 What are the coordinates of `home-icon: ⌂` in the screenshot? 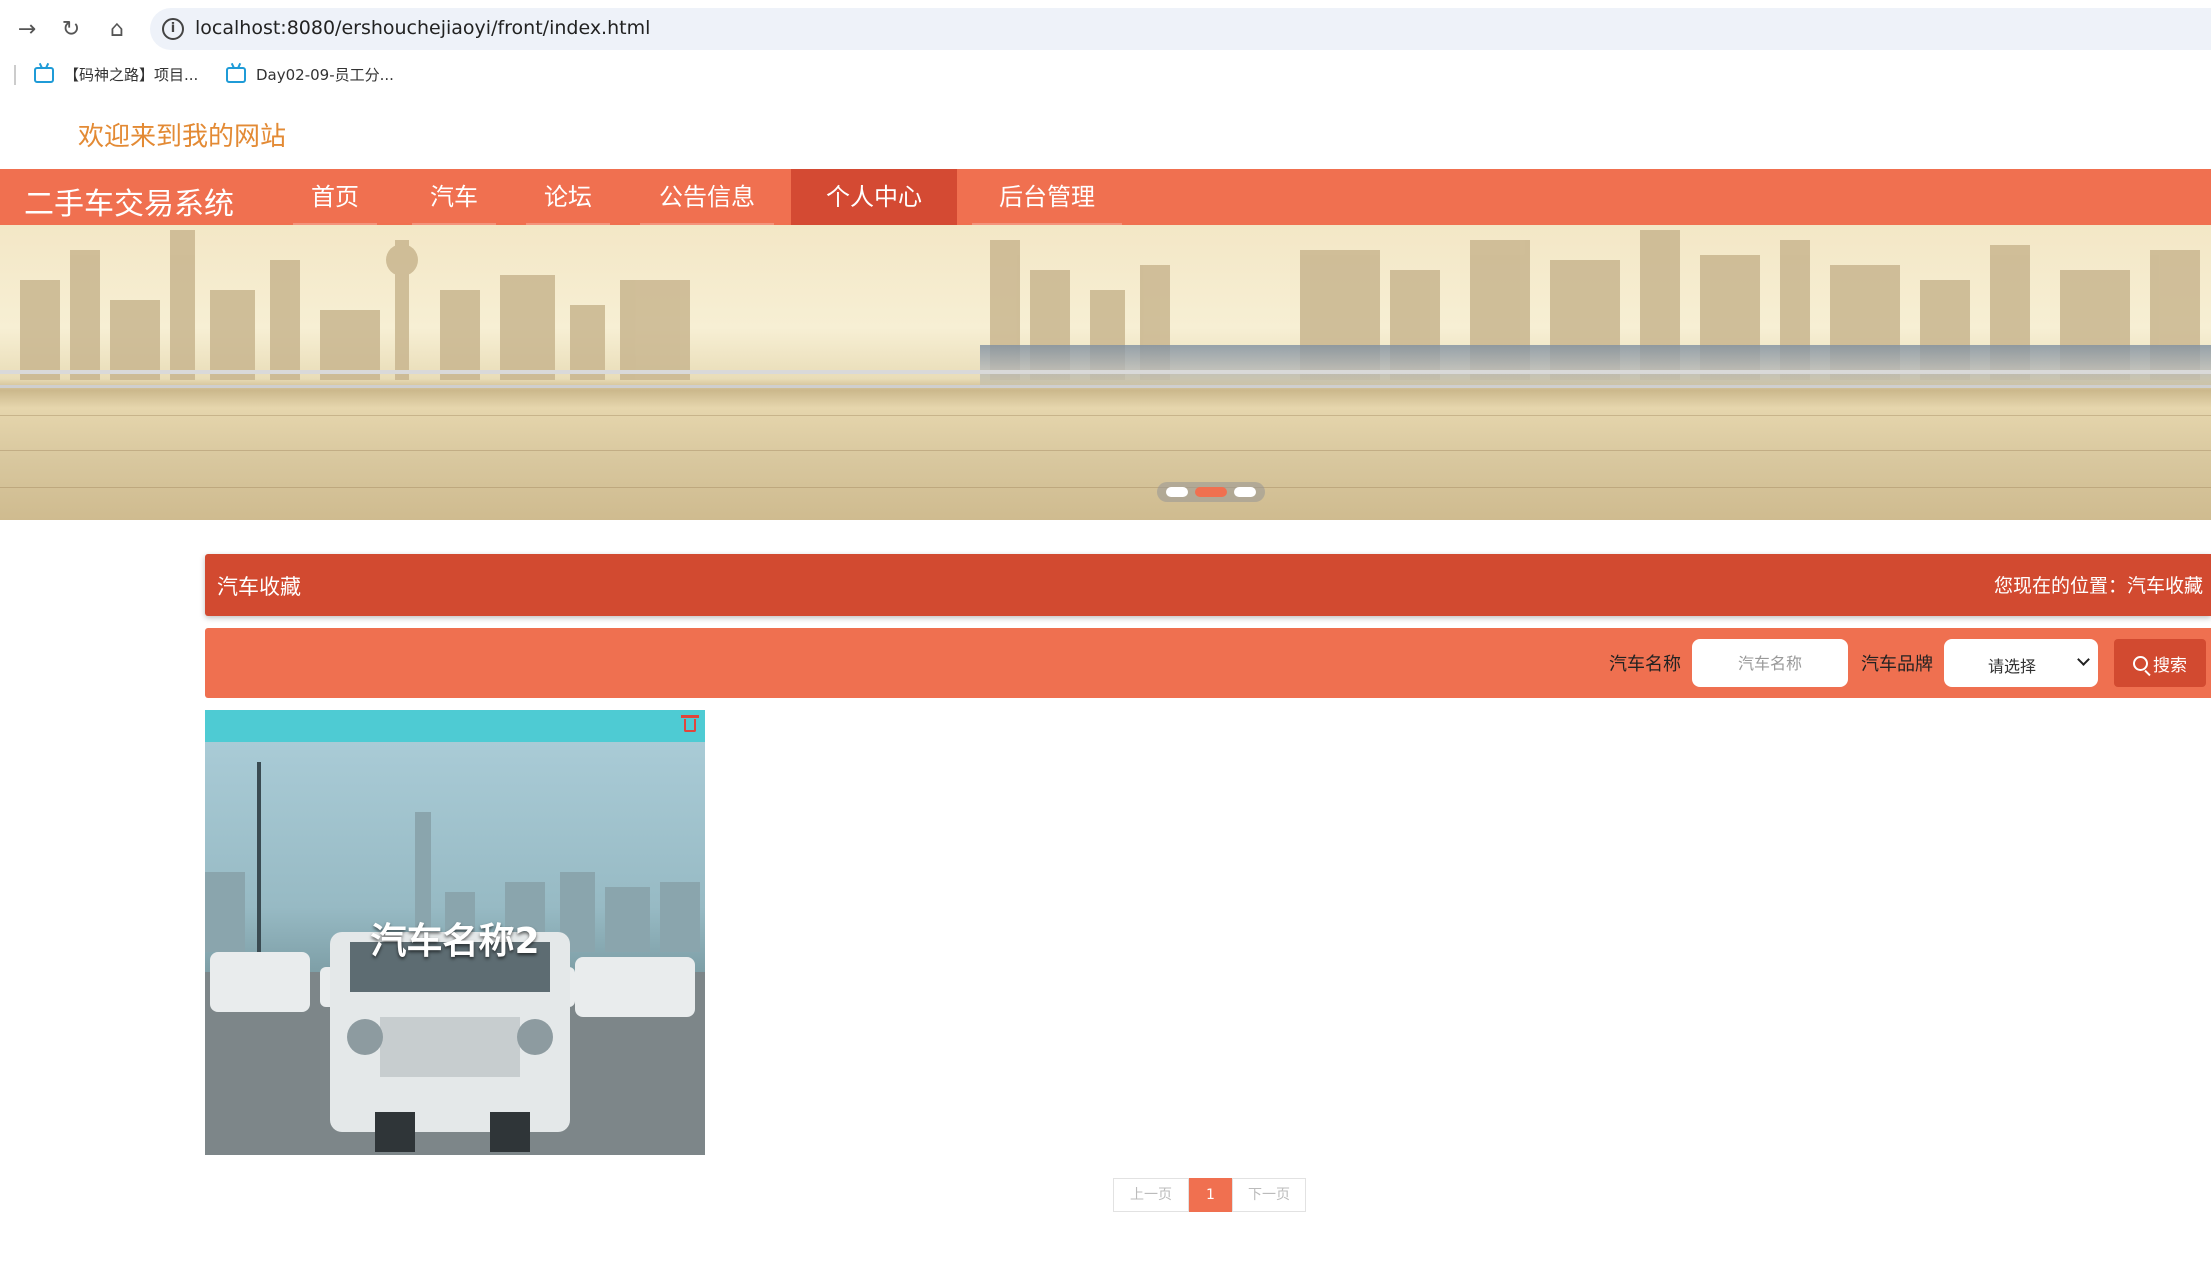 It's located at (117, 29).